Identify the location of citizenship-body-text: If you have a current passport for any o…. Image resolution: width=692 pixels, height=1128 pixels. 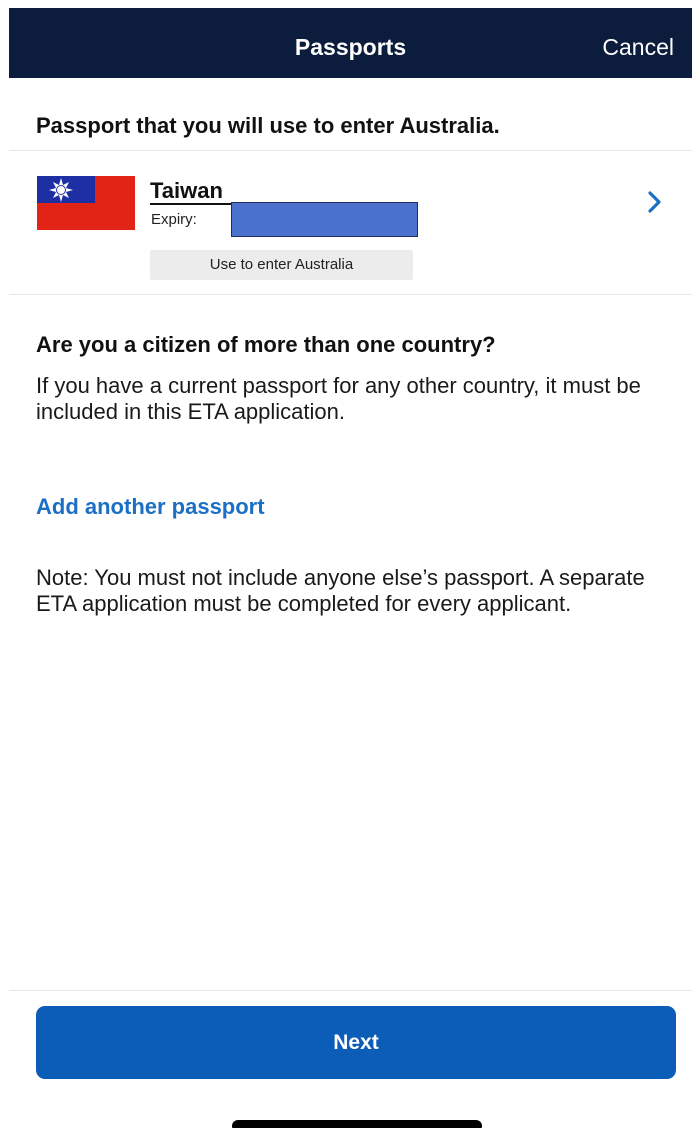
(338, 398).